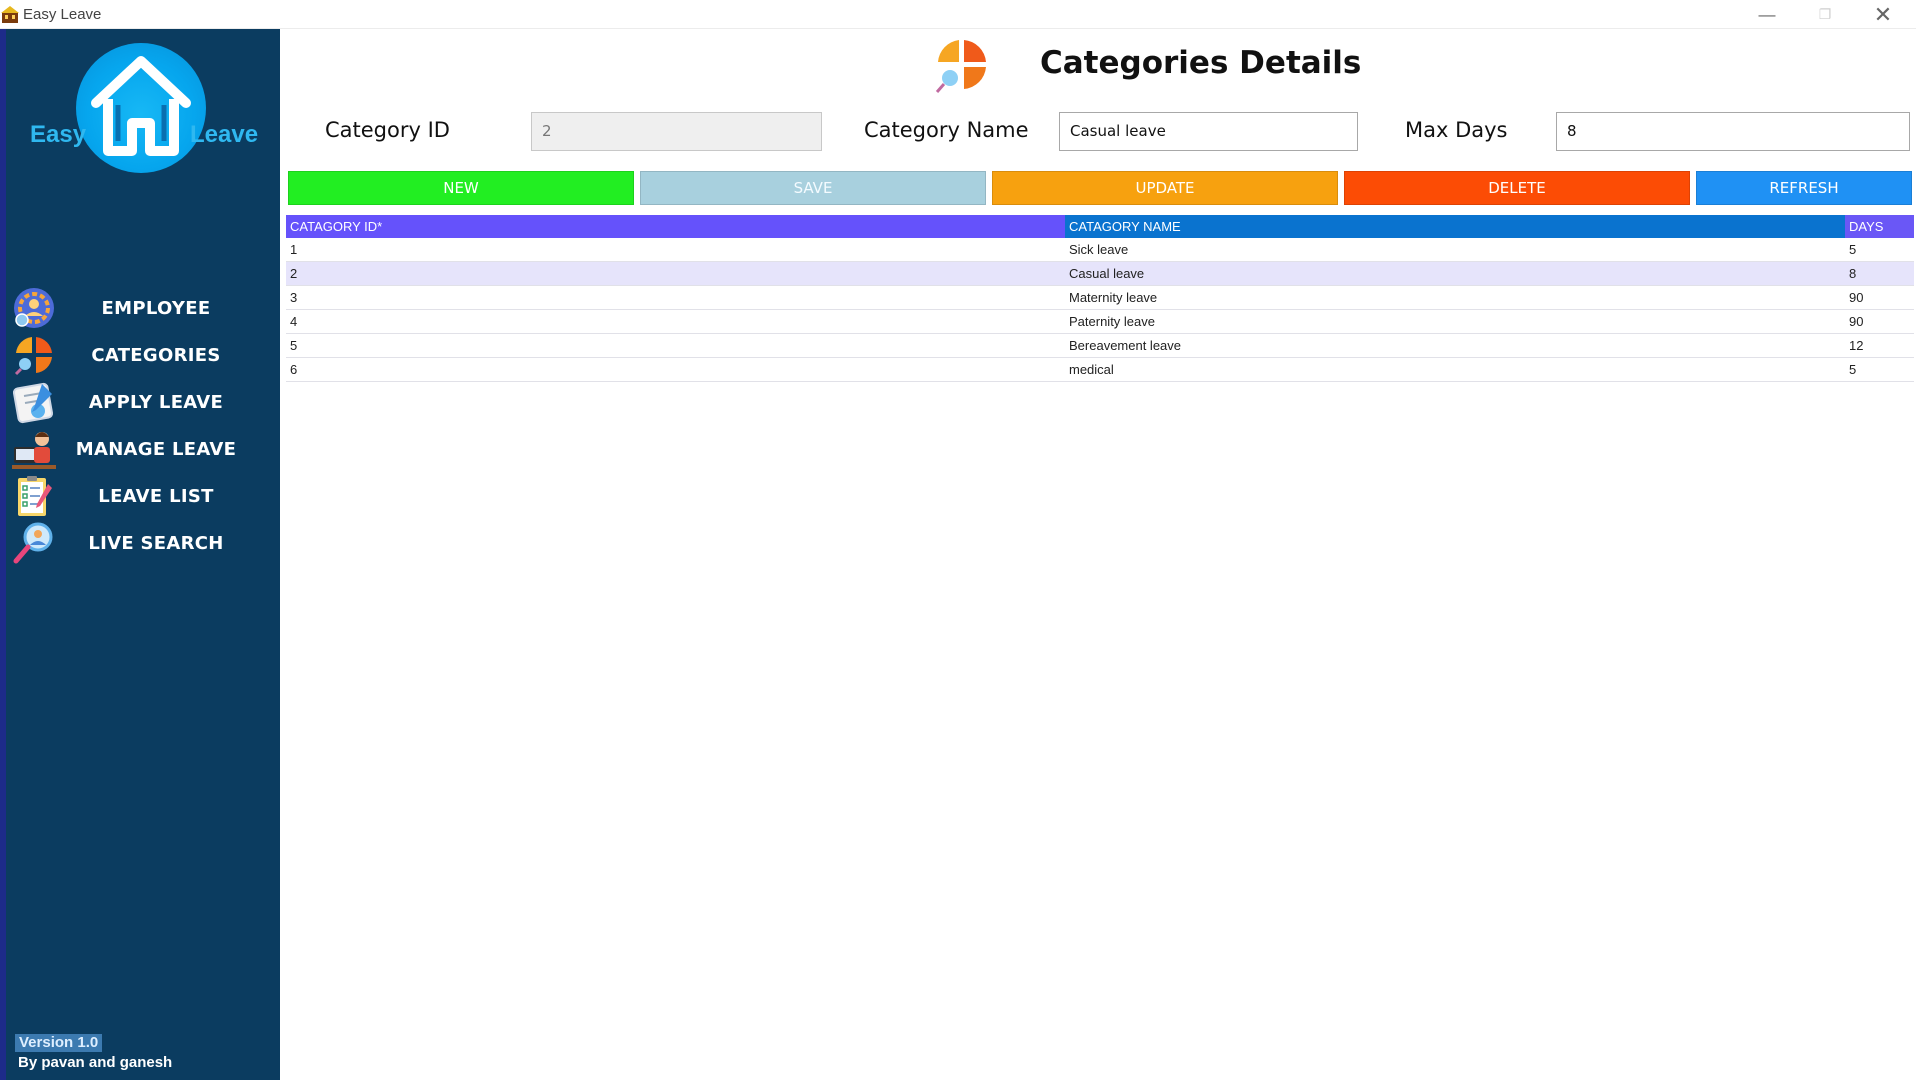 The width and height of the screenshot is (1916, 1080). What do you see at coordinates (1733, 131) in the screenshot?
I see `max-days-field: 8` at bounding box center [1733, 131].